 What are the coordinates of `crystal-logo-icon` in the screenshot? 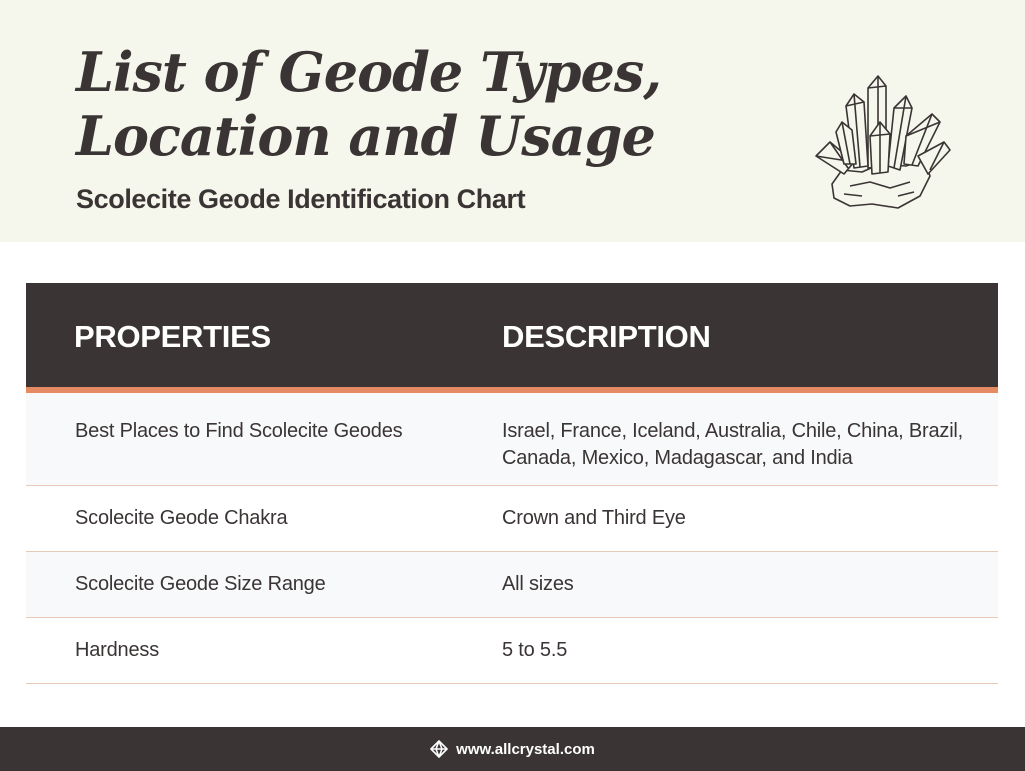 It's located at (439, 749).